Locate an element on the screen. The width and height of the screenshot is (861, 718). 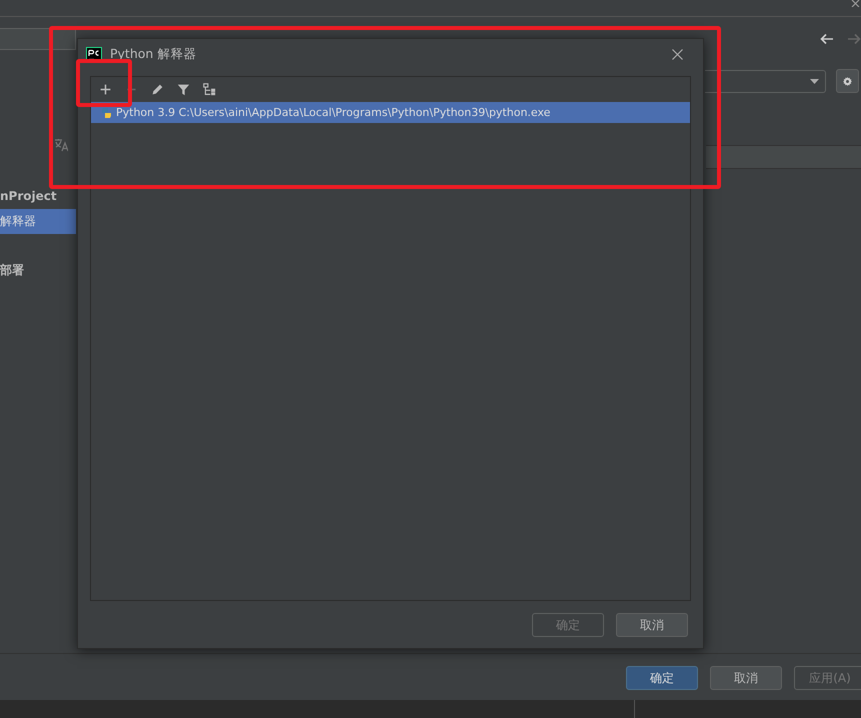
tree-icon is located at coordinates (209, 89).